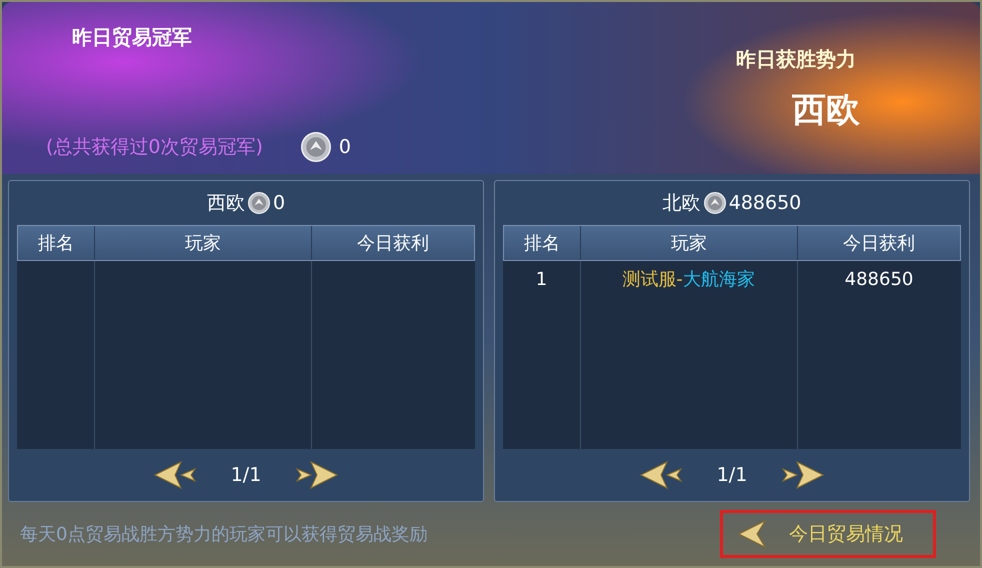 The image size is (982, 568). What do you see at coordinates (541, 279) in the screenshot?
I see `rank-cell-text: 1` at bounding box center [541, 279].